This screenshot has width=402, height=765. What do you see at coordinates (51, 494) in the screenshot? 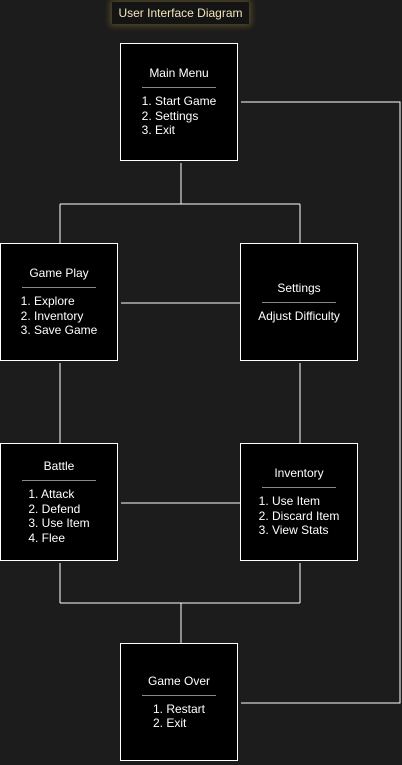
I see `list-item: 1. Attack` at bounding box center [51, 494].